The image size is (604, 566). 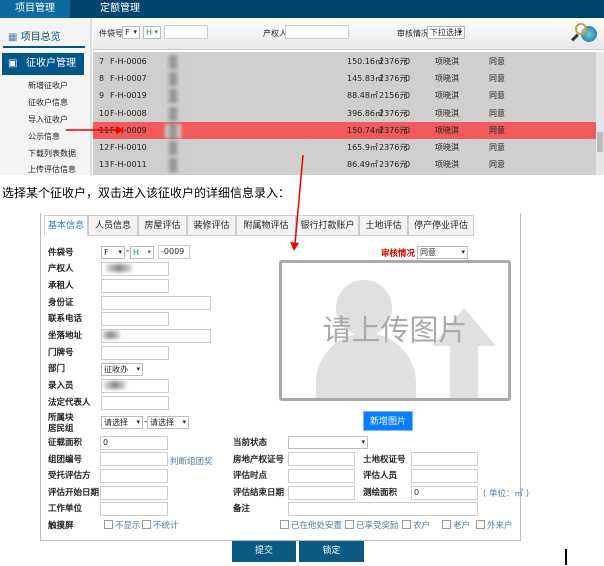 I want to click on owner-label: 产权人, so click(x=275, y=33).